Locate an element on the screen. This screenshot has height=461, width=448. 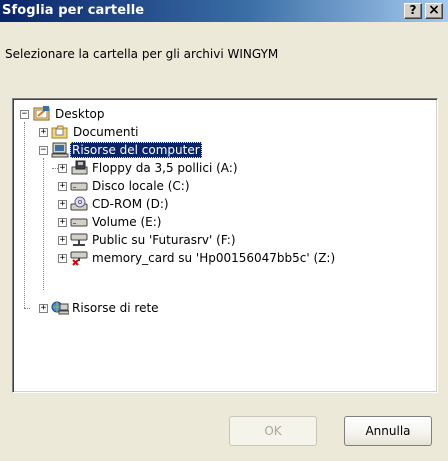
tree-item-label: Risorse del computer is located at coordinates (136, 150).